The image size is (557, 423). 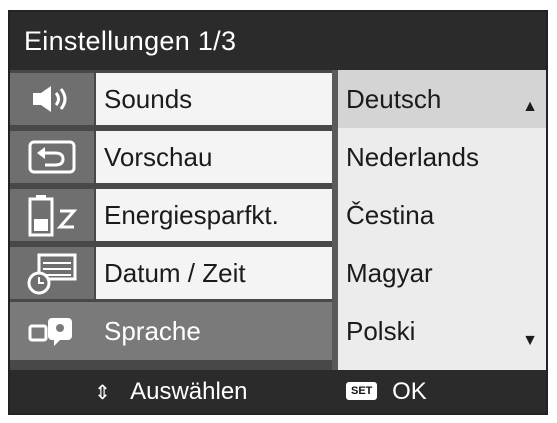 I want to click on menu-item-vorschau: Vorschau, so click(x=171, y=157).